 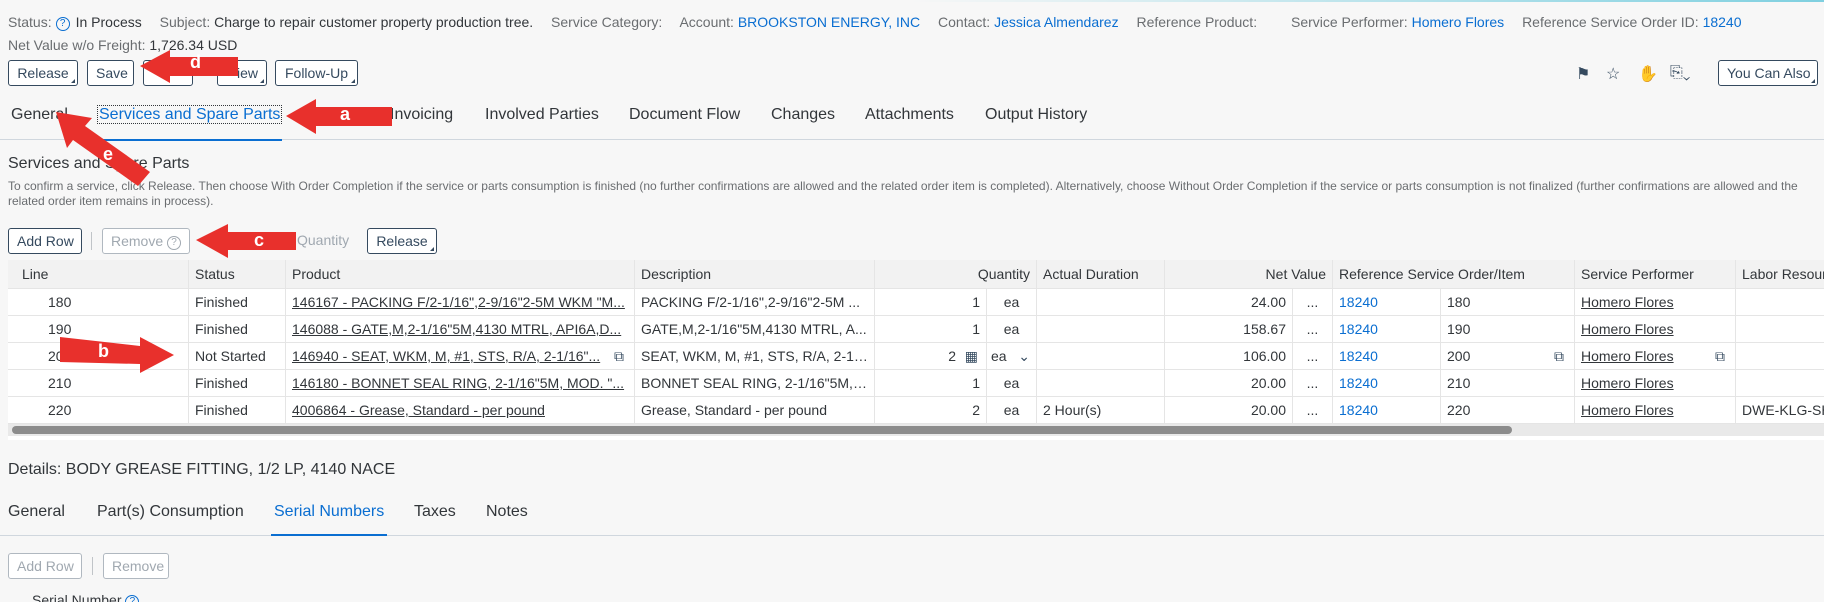 I want to click on annotation-label-b: b, so click(x=103, y=351).